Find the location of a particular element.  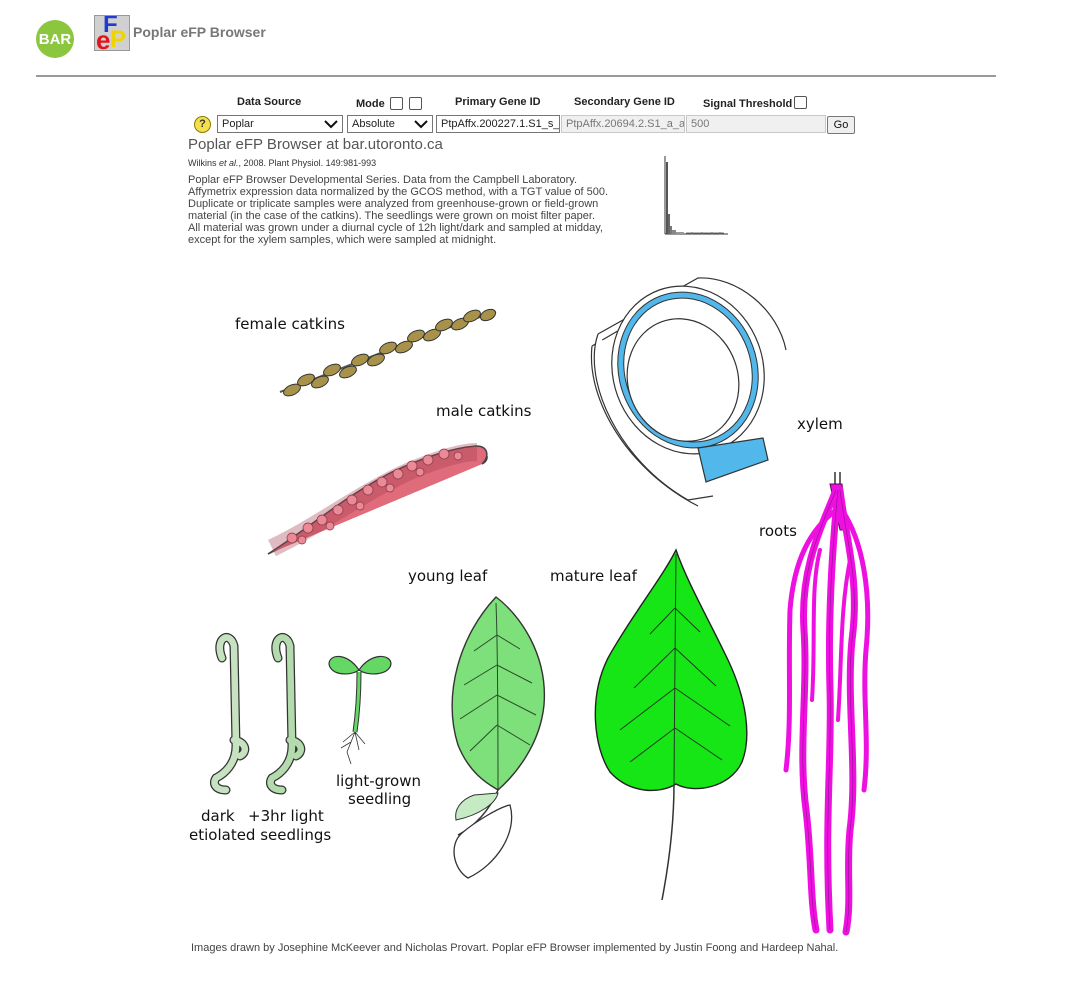

roots-label: roots is located at coordinates (778, 531).